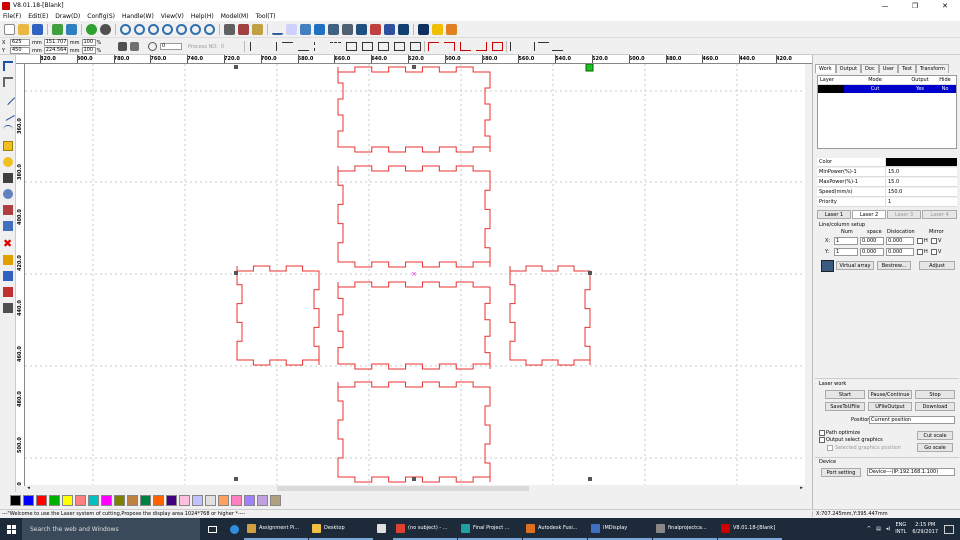  Describe the element at coordinates (869, 214) in the screenshot. I see `laser2-tab: Laser 2` at that location.